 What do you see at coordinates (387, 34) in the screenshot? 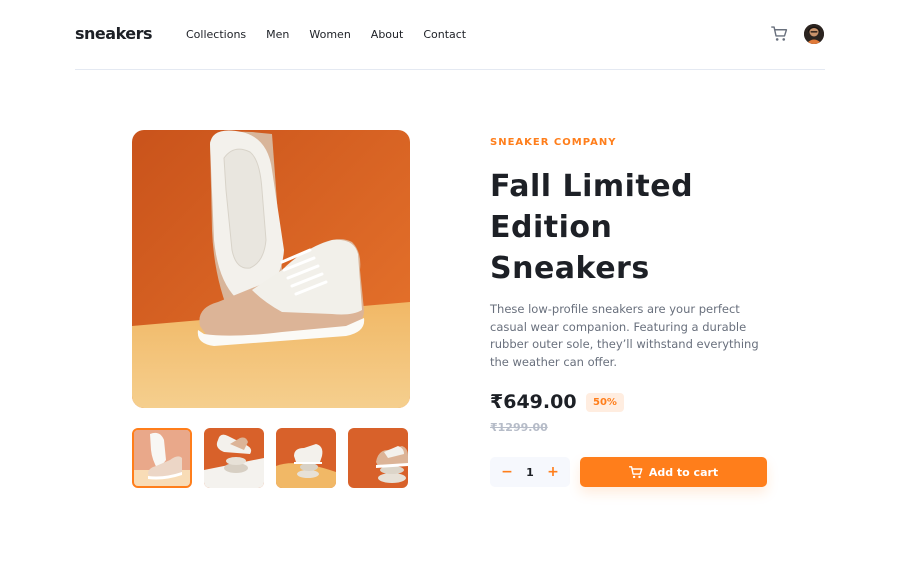
I see `nav-about: About` at bounding box center [387, 34].